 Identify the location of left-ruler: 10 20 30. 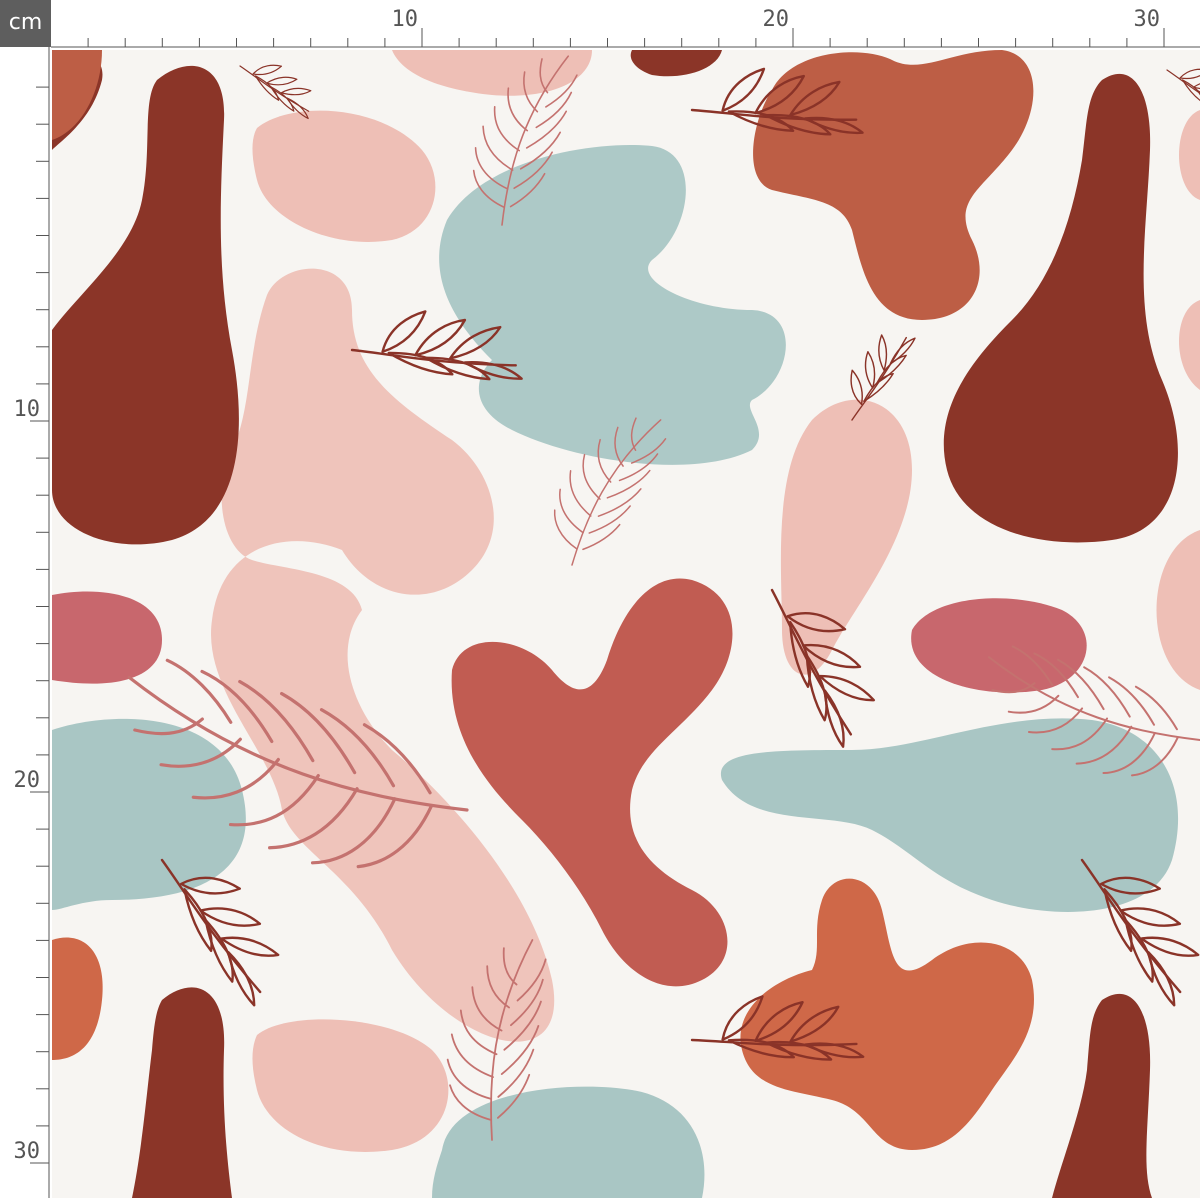
(25, 622).